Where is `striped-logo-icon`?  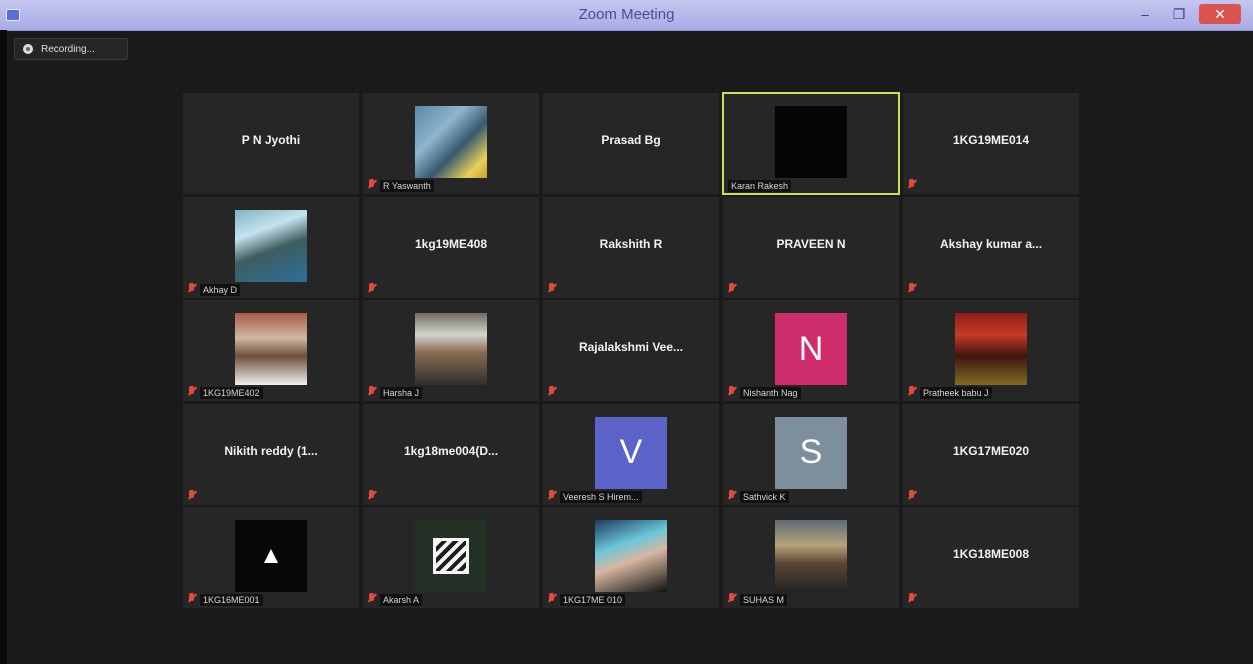 striped-logo-icon is located at coordinates (451, 556).